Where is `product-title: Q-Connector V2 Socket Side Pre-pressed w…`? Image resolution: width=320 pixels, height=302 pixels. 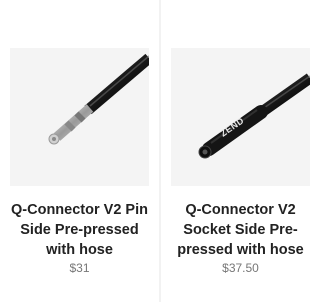
product-title: Q-Connector V2 Socket Side Pre-pressed w… is located at coordinates (240, 230).